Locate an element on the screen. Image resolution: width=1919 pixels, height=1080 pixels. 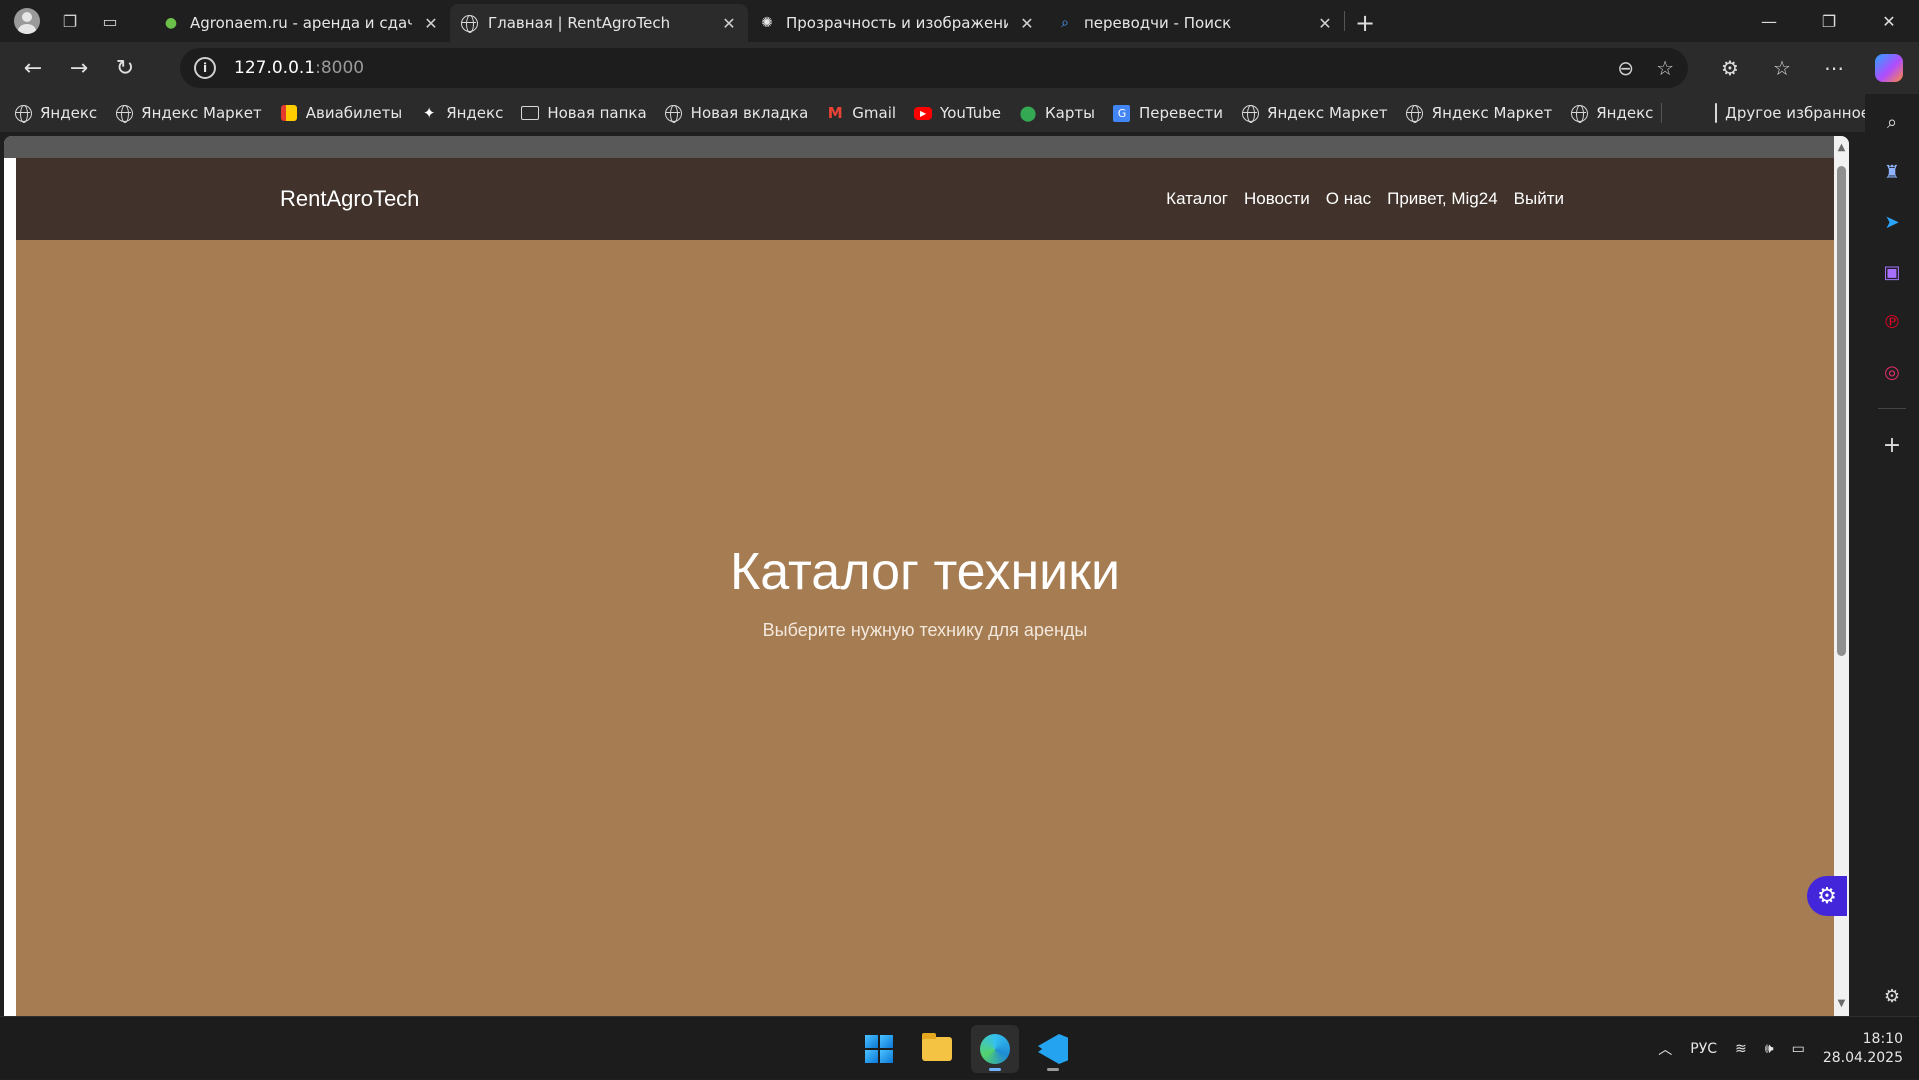
running-indicator is located at coordinates (1053, 1069).